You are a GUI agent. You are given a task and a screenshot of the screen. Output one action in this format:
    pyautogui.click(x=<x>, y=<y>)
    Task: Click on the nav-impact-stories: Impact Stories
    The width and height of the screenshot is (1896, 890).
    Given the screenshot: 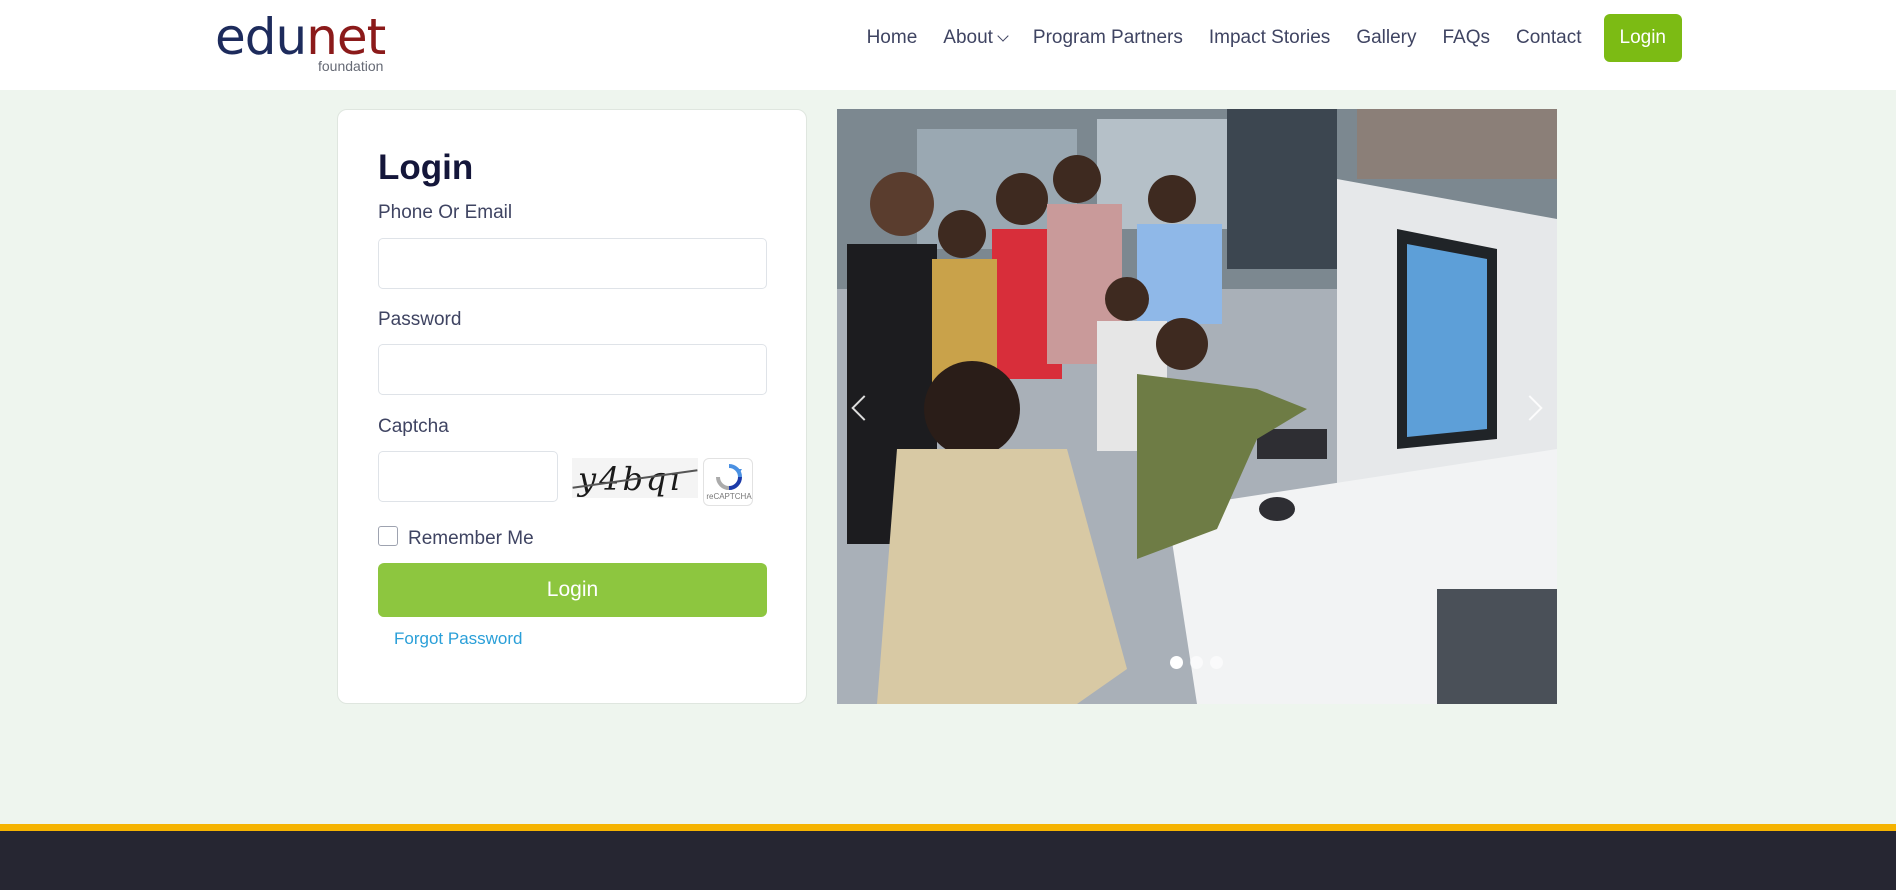 What is the action you would take?
    pyautogui.click(x=1269, y=38)
    